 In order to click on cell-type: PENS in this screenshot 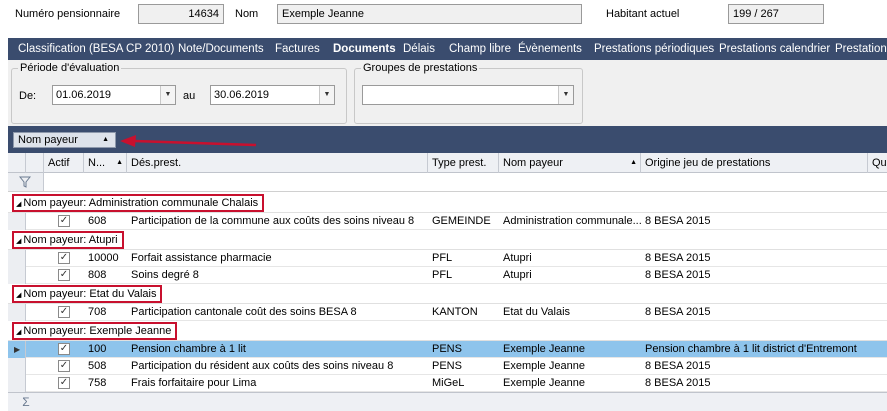, I will do `click(447, 349)`.